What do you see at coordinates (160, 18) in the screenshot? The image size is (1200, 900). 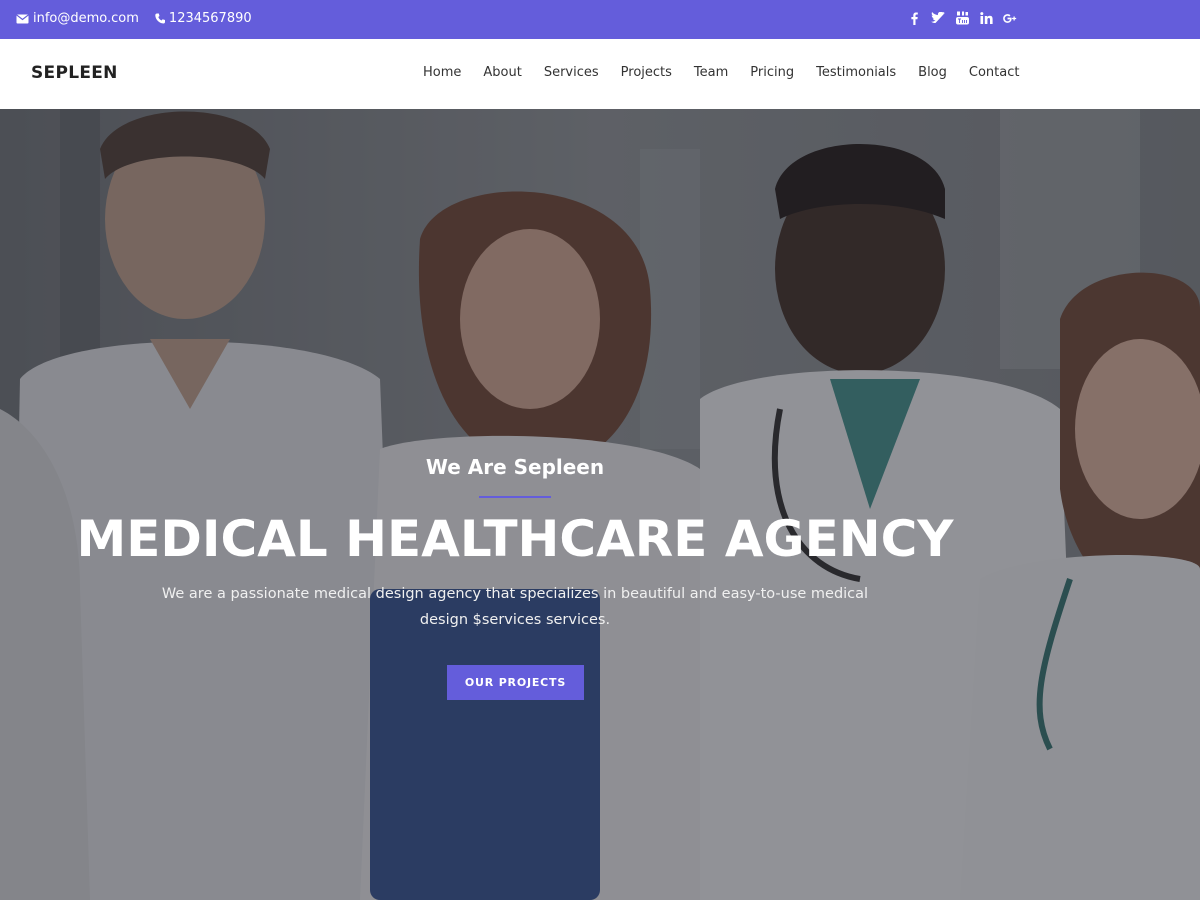 I see `phone-icon` at bounding box center [160, 18].